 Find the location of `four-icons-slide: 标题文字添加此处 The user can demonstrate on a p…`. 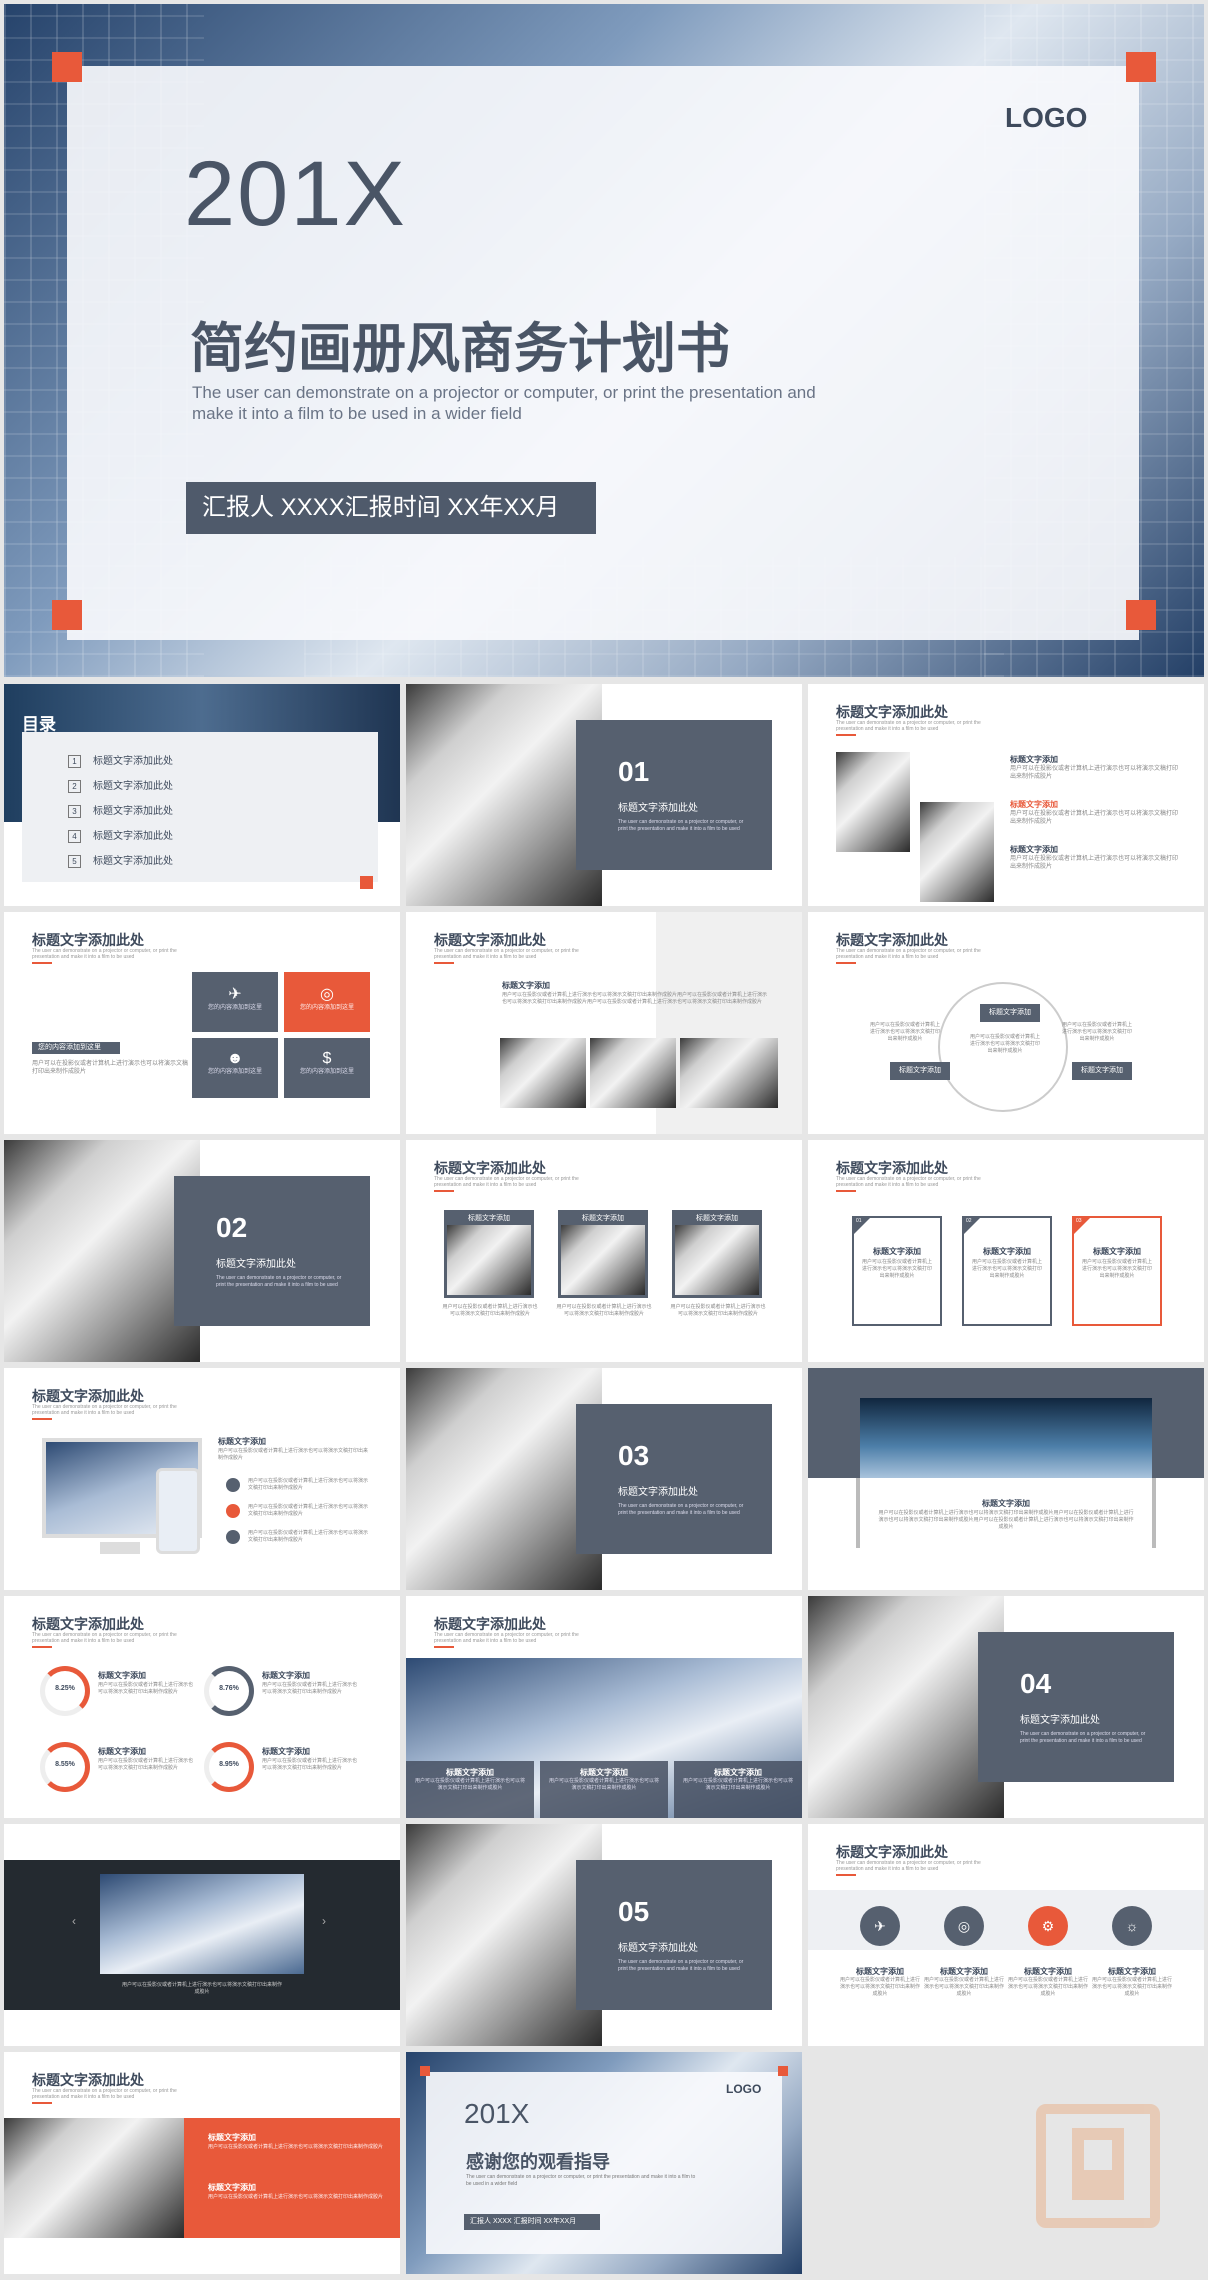

four-icons-slide: 标题文字添加此处 The user can demonstrate on a p… is located at coordinates (1006, 1935).